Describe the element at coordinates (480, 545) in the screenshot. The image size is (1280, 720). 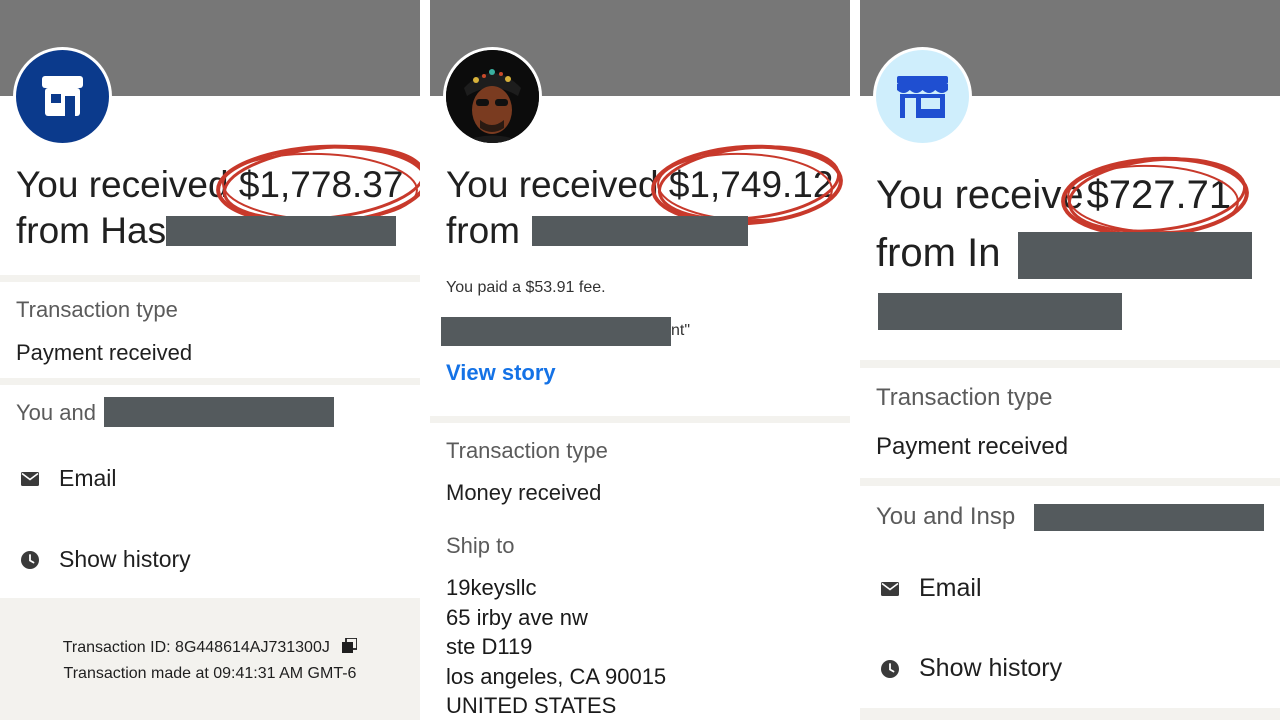
I see `ship-to-label: Ship to` at that location.